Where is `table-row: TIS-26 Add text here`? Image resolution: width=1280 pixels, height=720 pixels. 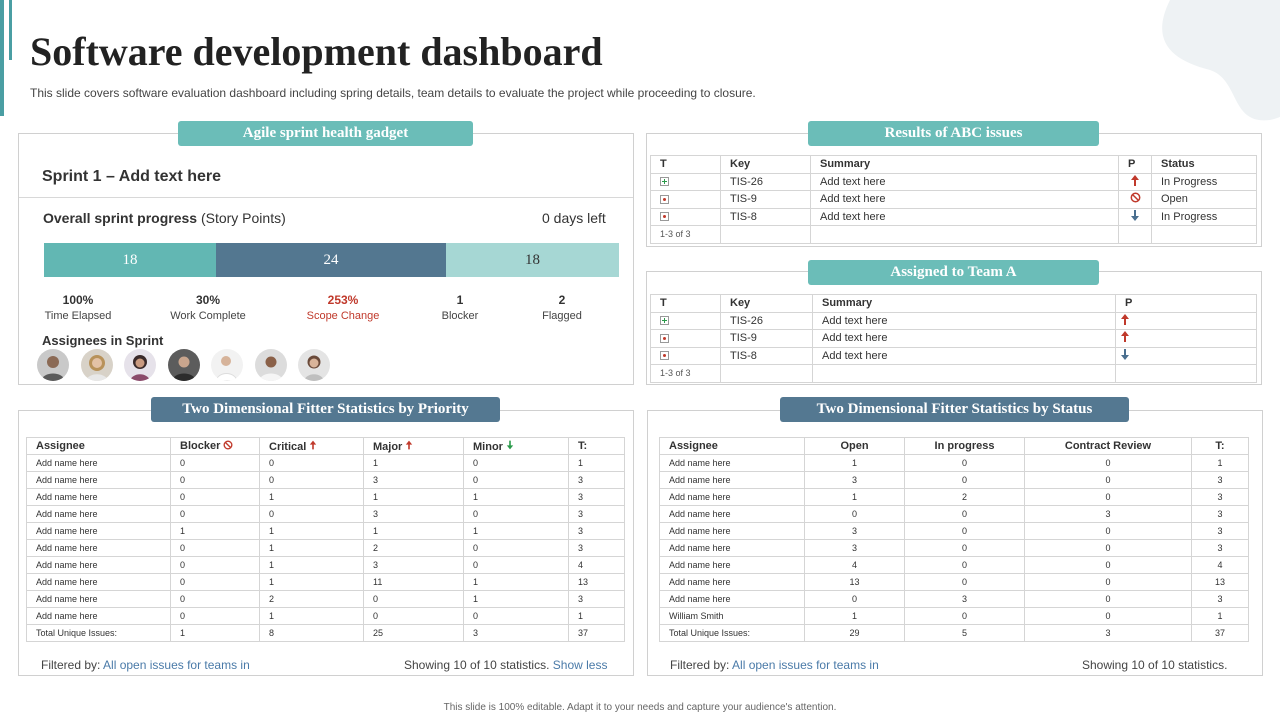 table-row: TIS-26 Add text here is located at coordinates (953, 320).